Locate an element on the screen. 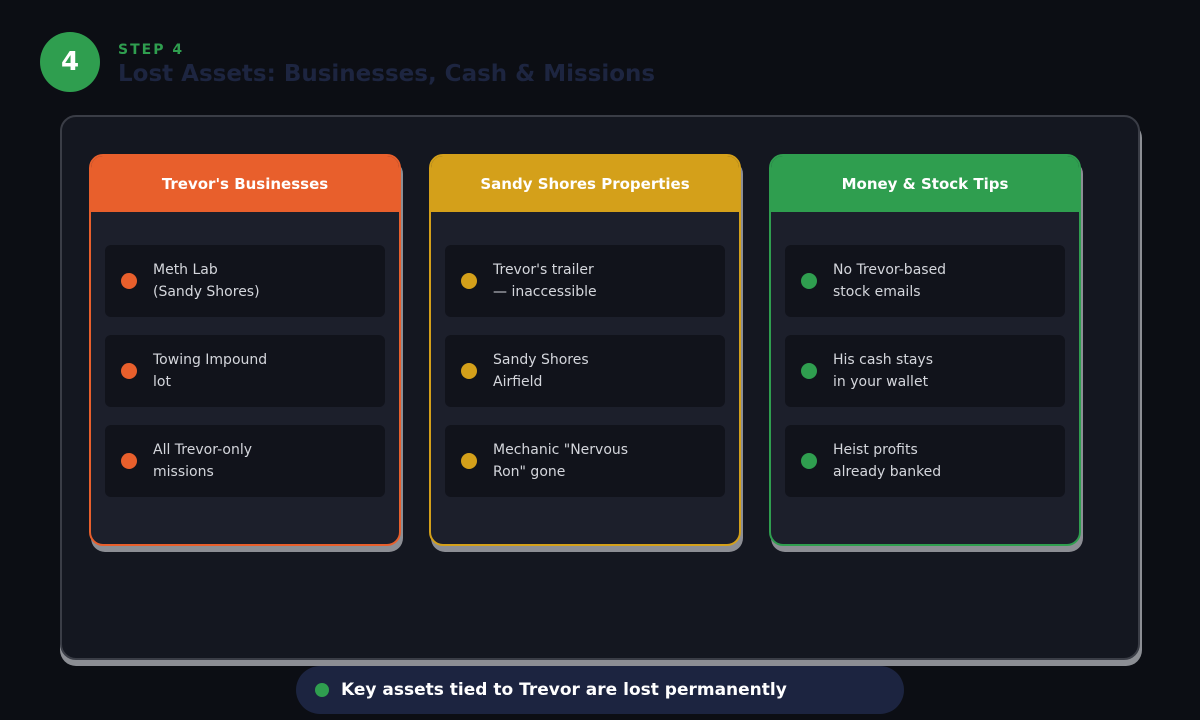 This screenshot has height=720, width=1200. list-item: Towing Impound lot is located at coordinates (245, 371).